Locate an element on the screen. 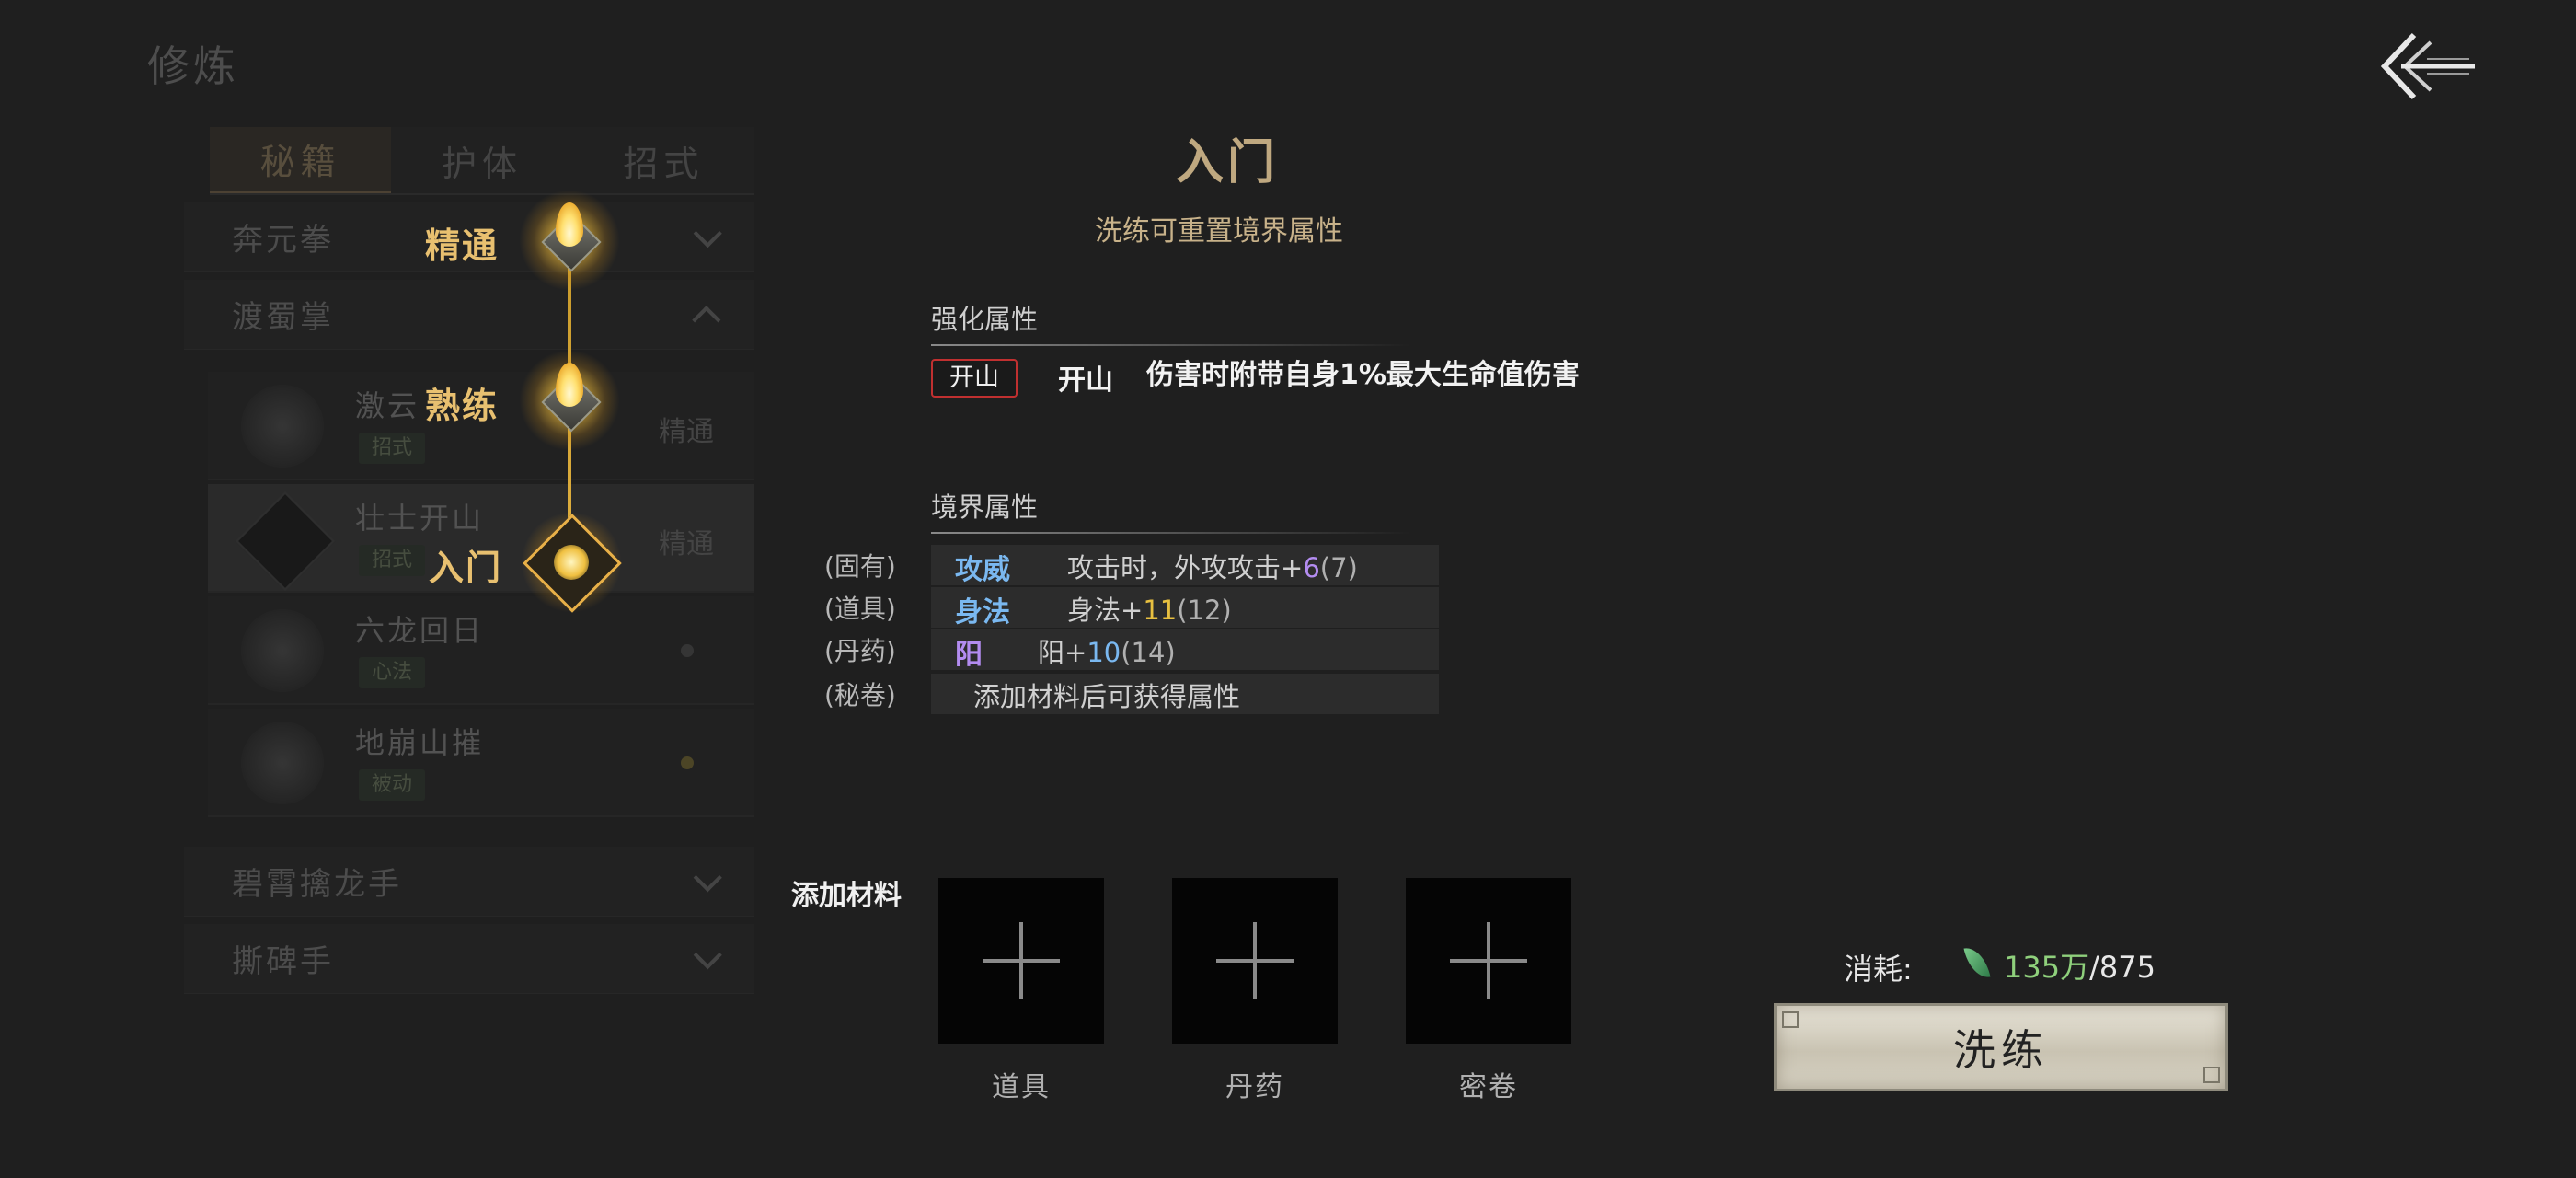 The image size is (2576, 1178). group-label: 撕碑手 is located at coordinates (283, 961).